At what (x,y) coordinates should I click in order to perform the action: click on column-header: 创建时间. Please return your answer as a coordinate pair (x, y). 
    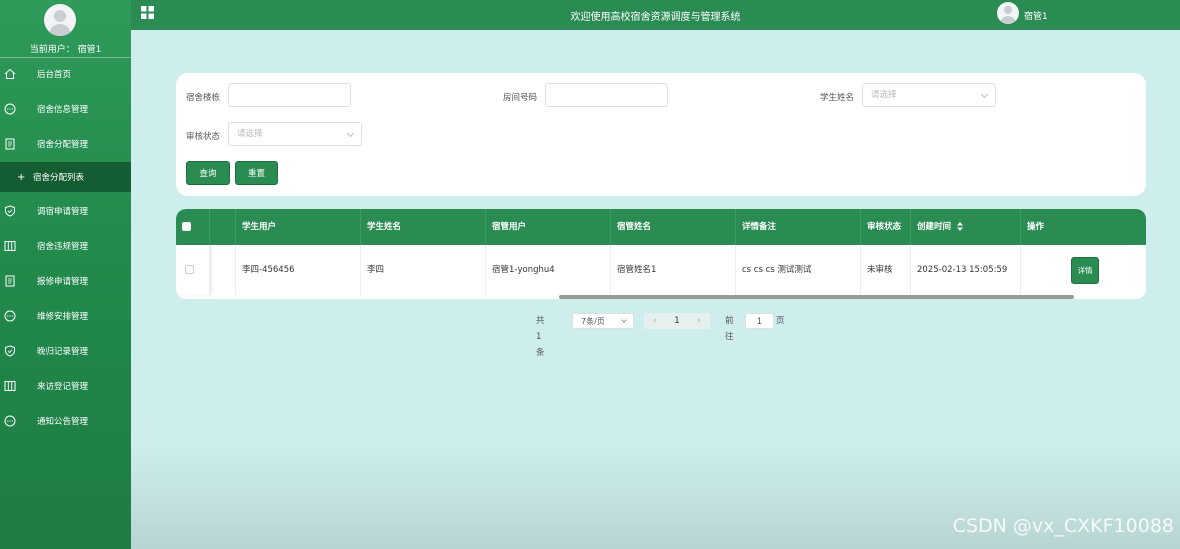
    Looking at the image, I should click on (934, 227).